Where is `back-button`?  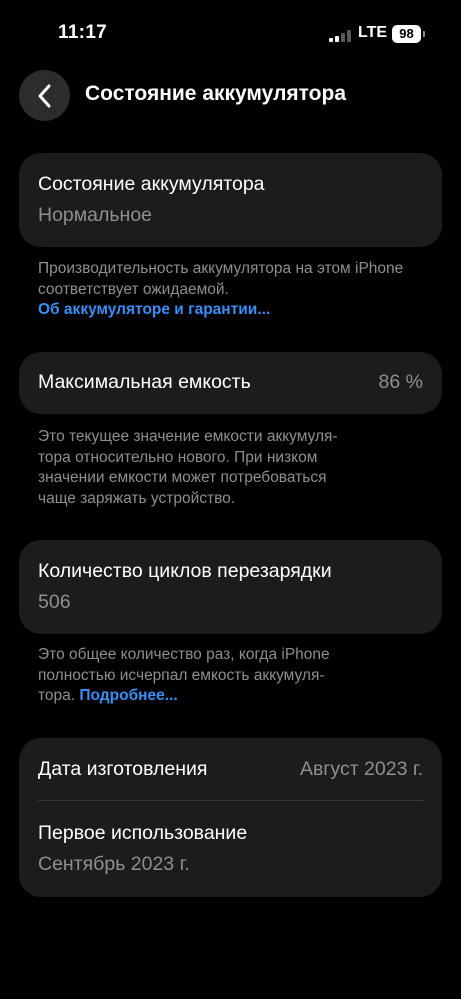
back-button is located at coordinates (44, 95).